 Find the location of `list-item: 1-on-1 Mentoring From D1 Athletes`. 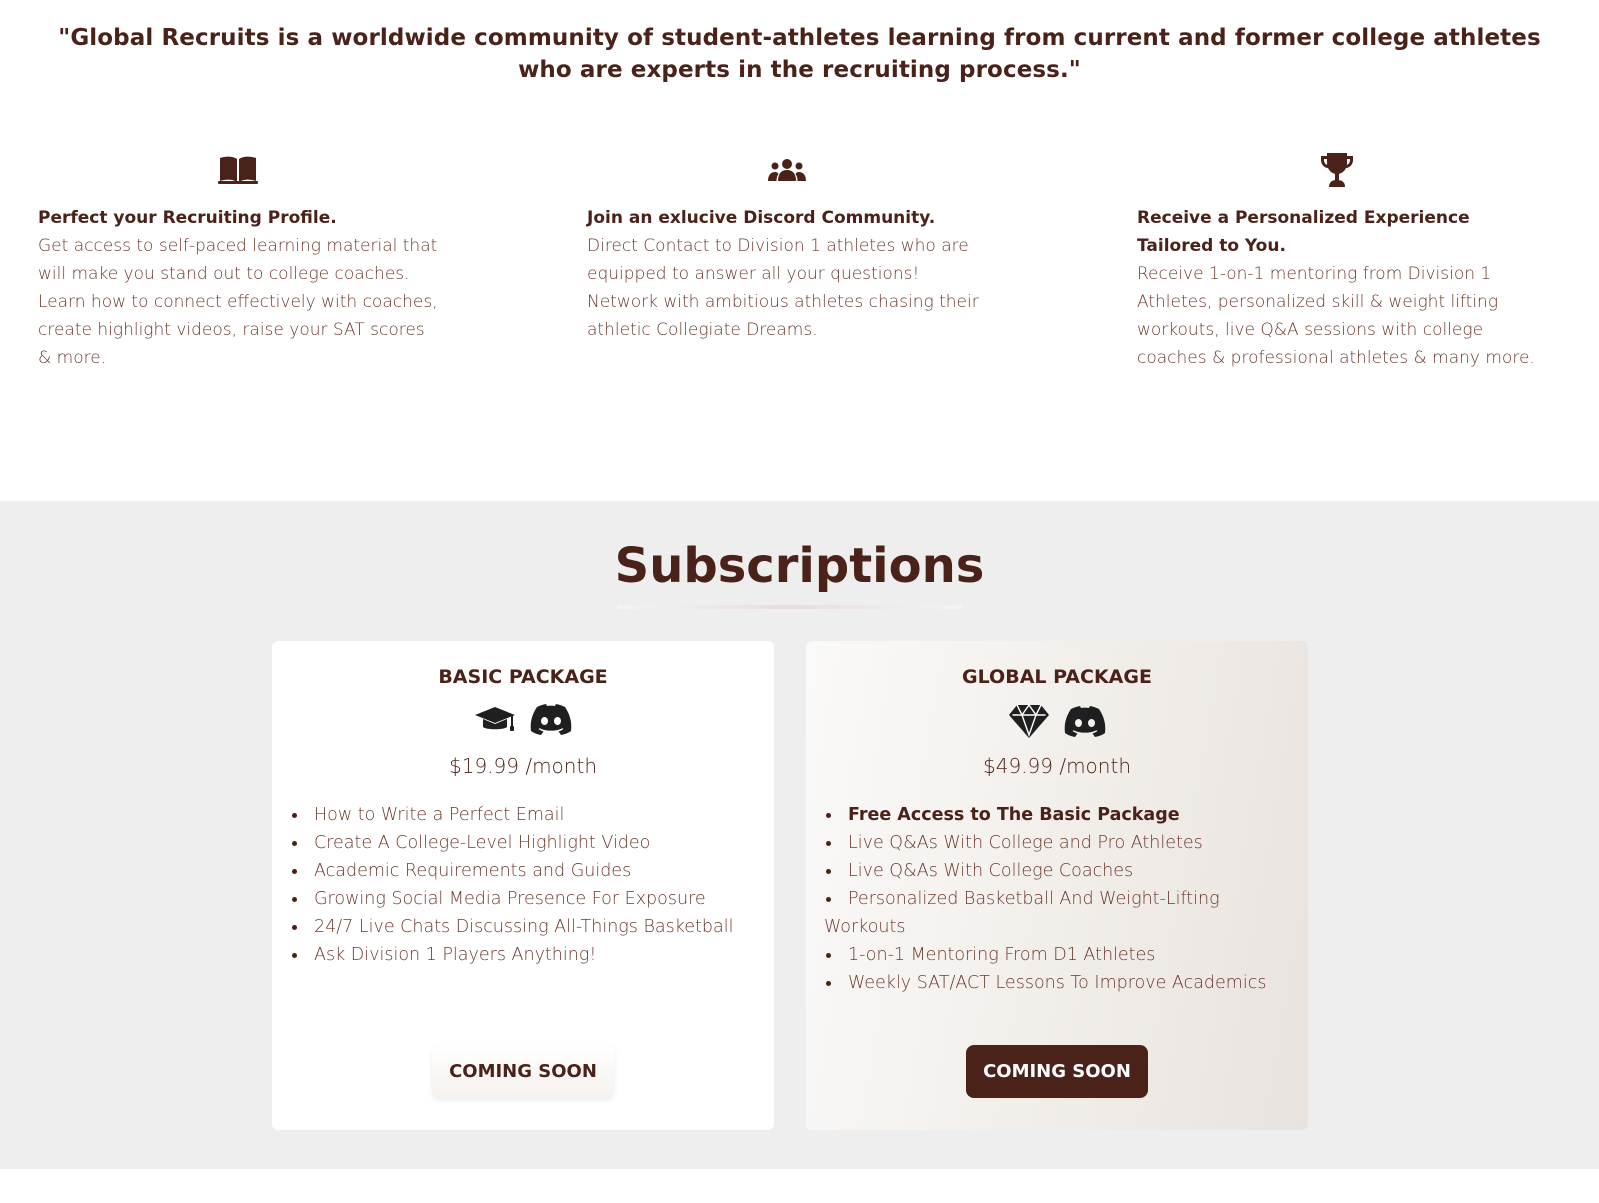

list-item: 1-on-1 Mentoring From D1 Athletes is located at coordinates (1059, 955).